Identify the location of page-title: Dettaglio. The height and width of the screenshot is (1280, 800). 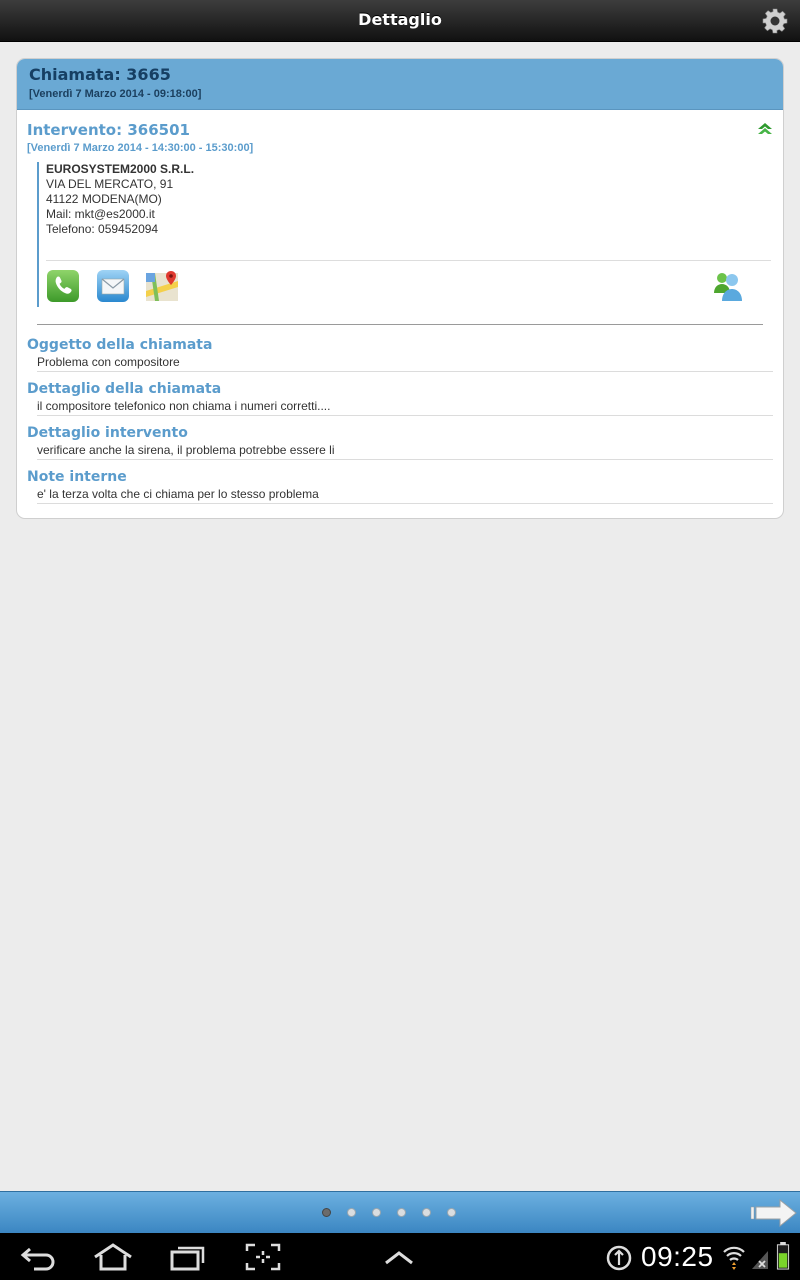
(400, 19).